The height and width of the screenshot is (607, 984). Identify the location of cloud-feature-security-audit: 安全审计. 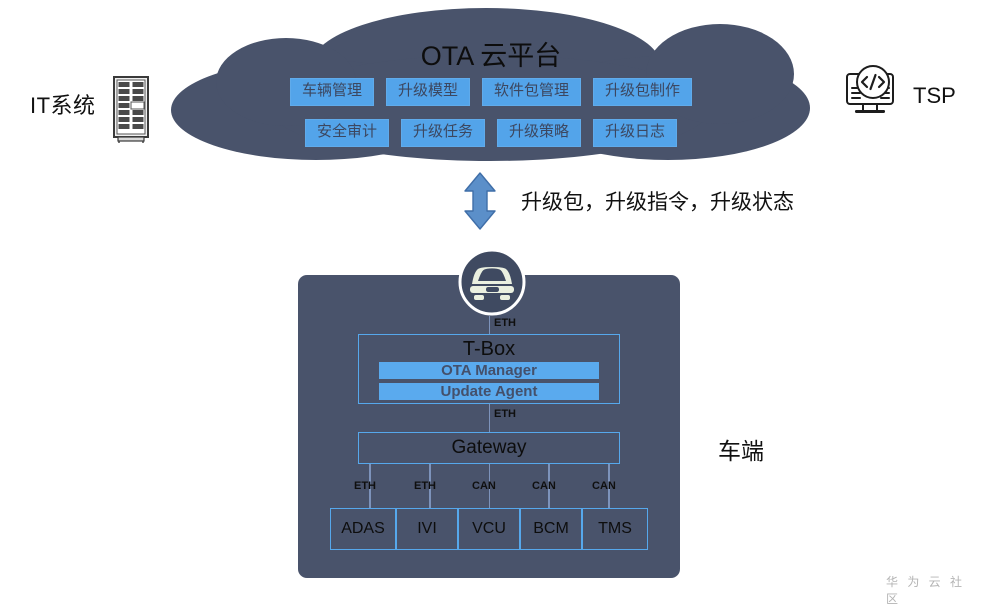
(346, 133).